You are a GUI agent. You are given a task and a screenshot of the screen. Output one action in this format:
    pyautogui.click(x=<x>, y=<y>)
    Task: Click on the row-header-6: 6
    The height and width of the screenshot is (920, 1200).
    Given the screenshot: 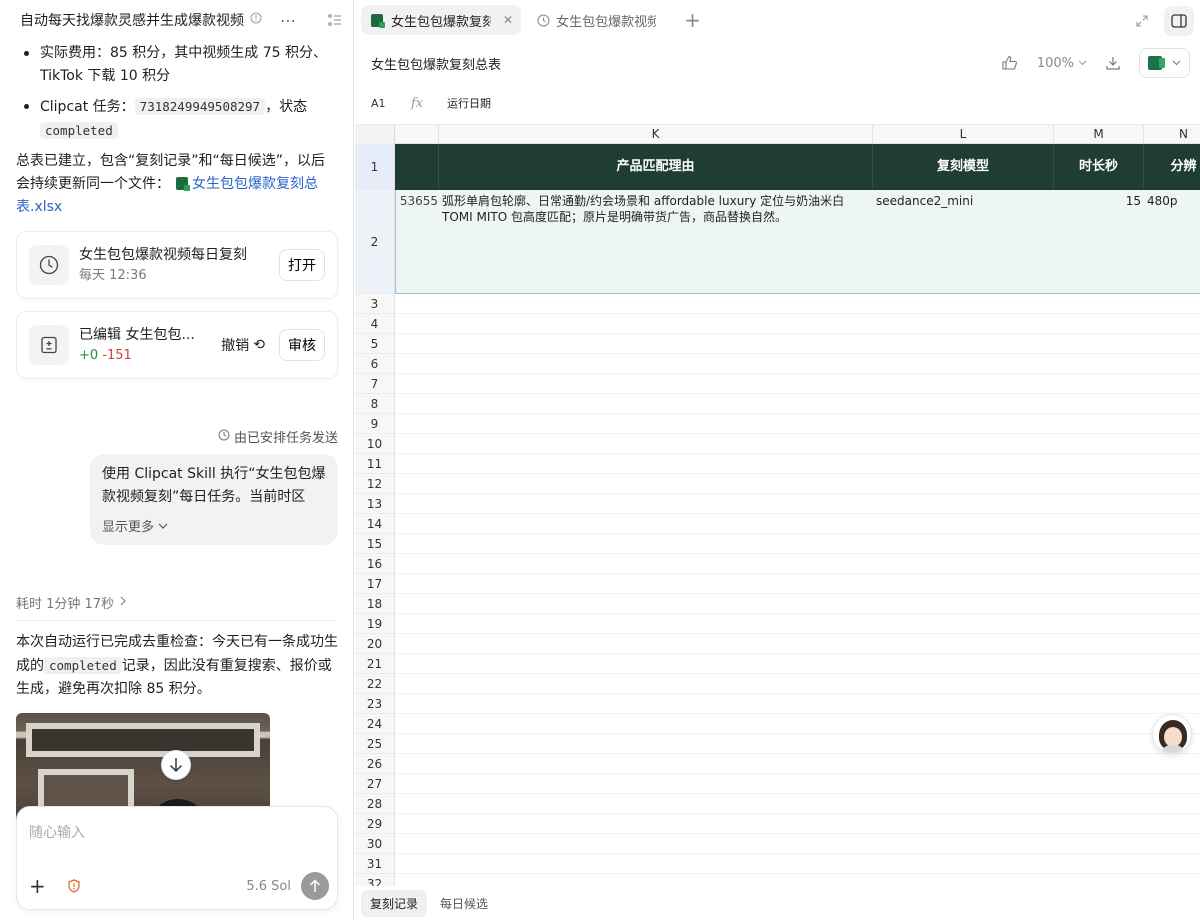 What is the action you would take?
    pyautogui.click(x=374, y=364)
    